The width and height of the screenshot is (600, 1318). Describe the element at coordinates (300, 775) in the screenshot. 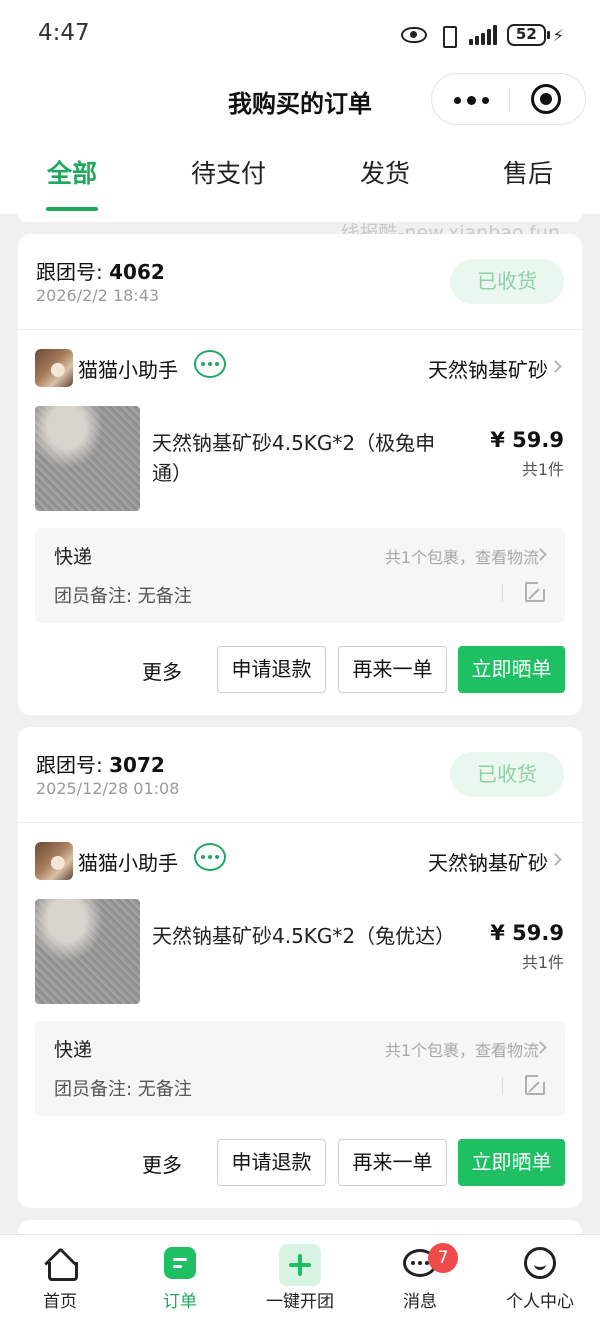

I see `order-card-header: 跟团号: 3072 2025/12/28 01:08 已收货` at that location.